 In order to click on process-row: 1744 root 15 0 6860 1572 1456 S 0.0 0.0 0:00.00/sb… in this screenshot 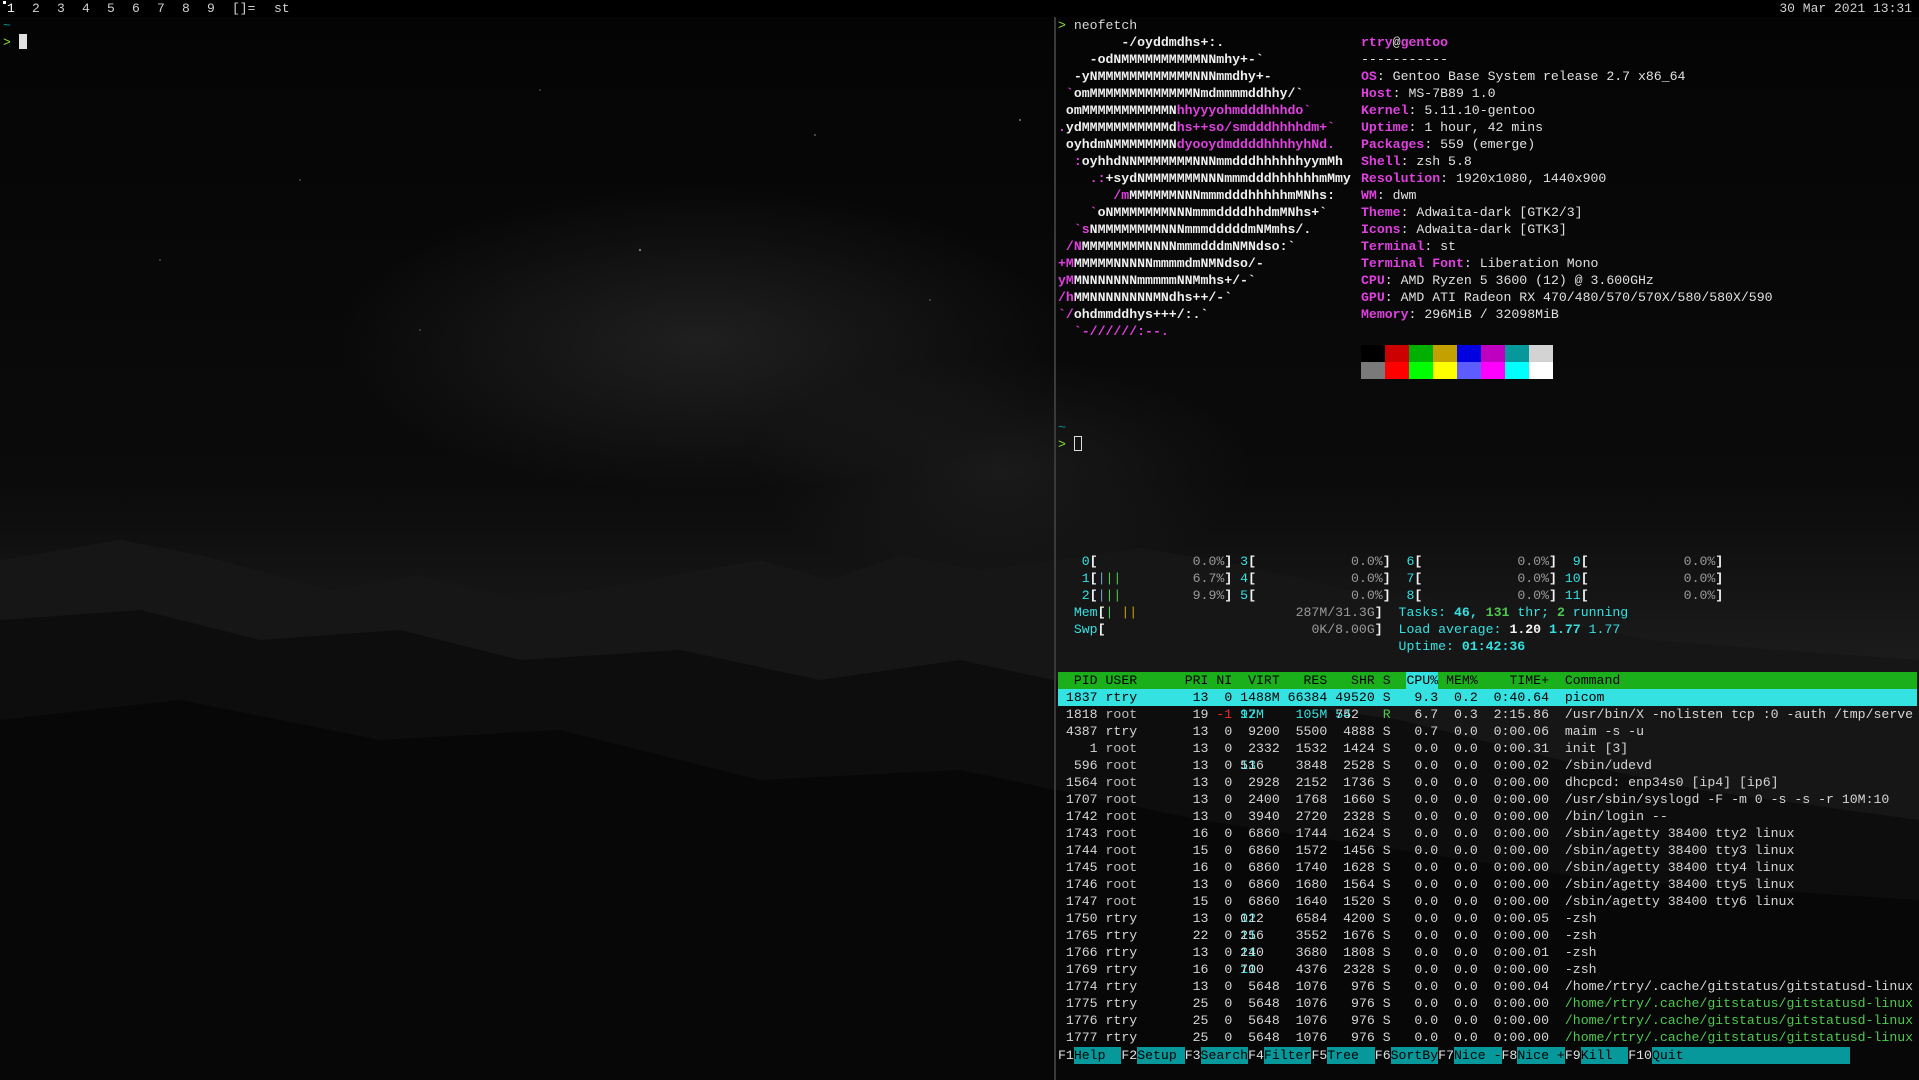, I will do `click(1487, 850)`.